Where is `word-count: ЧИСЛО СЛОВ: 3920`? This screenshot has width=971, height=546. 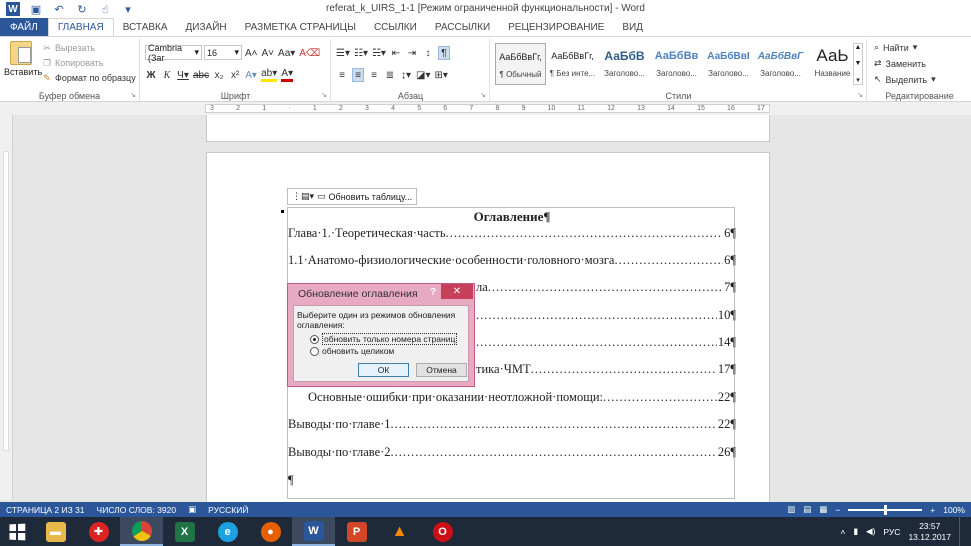
word-count: ЧИСЛО СЛОВ: 3920 is located at coordinates (137, 510).